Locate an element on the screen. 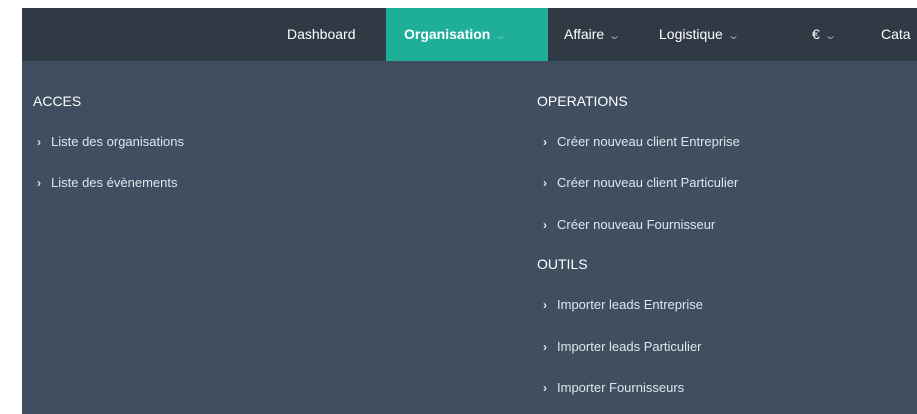 Image resolution: width=917 pixels, height=414 pixels. nav-item-cata: Cata is located at coordinates (896, 34).